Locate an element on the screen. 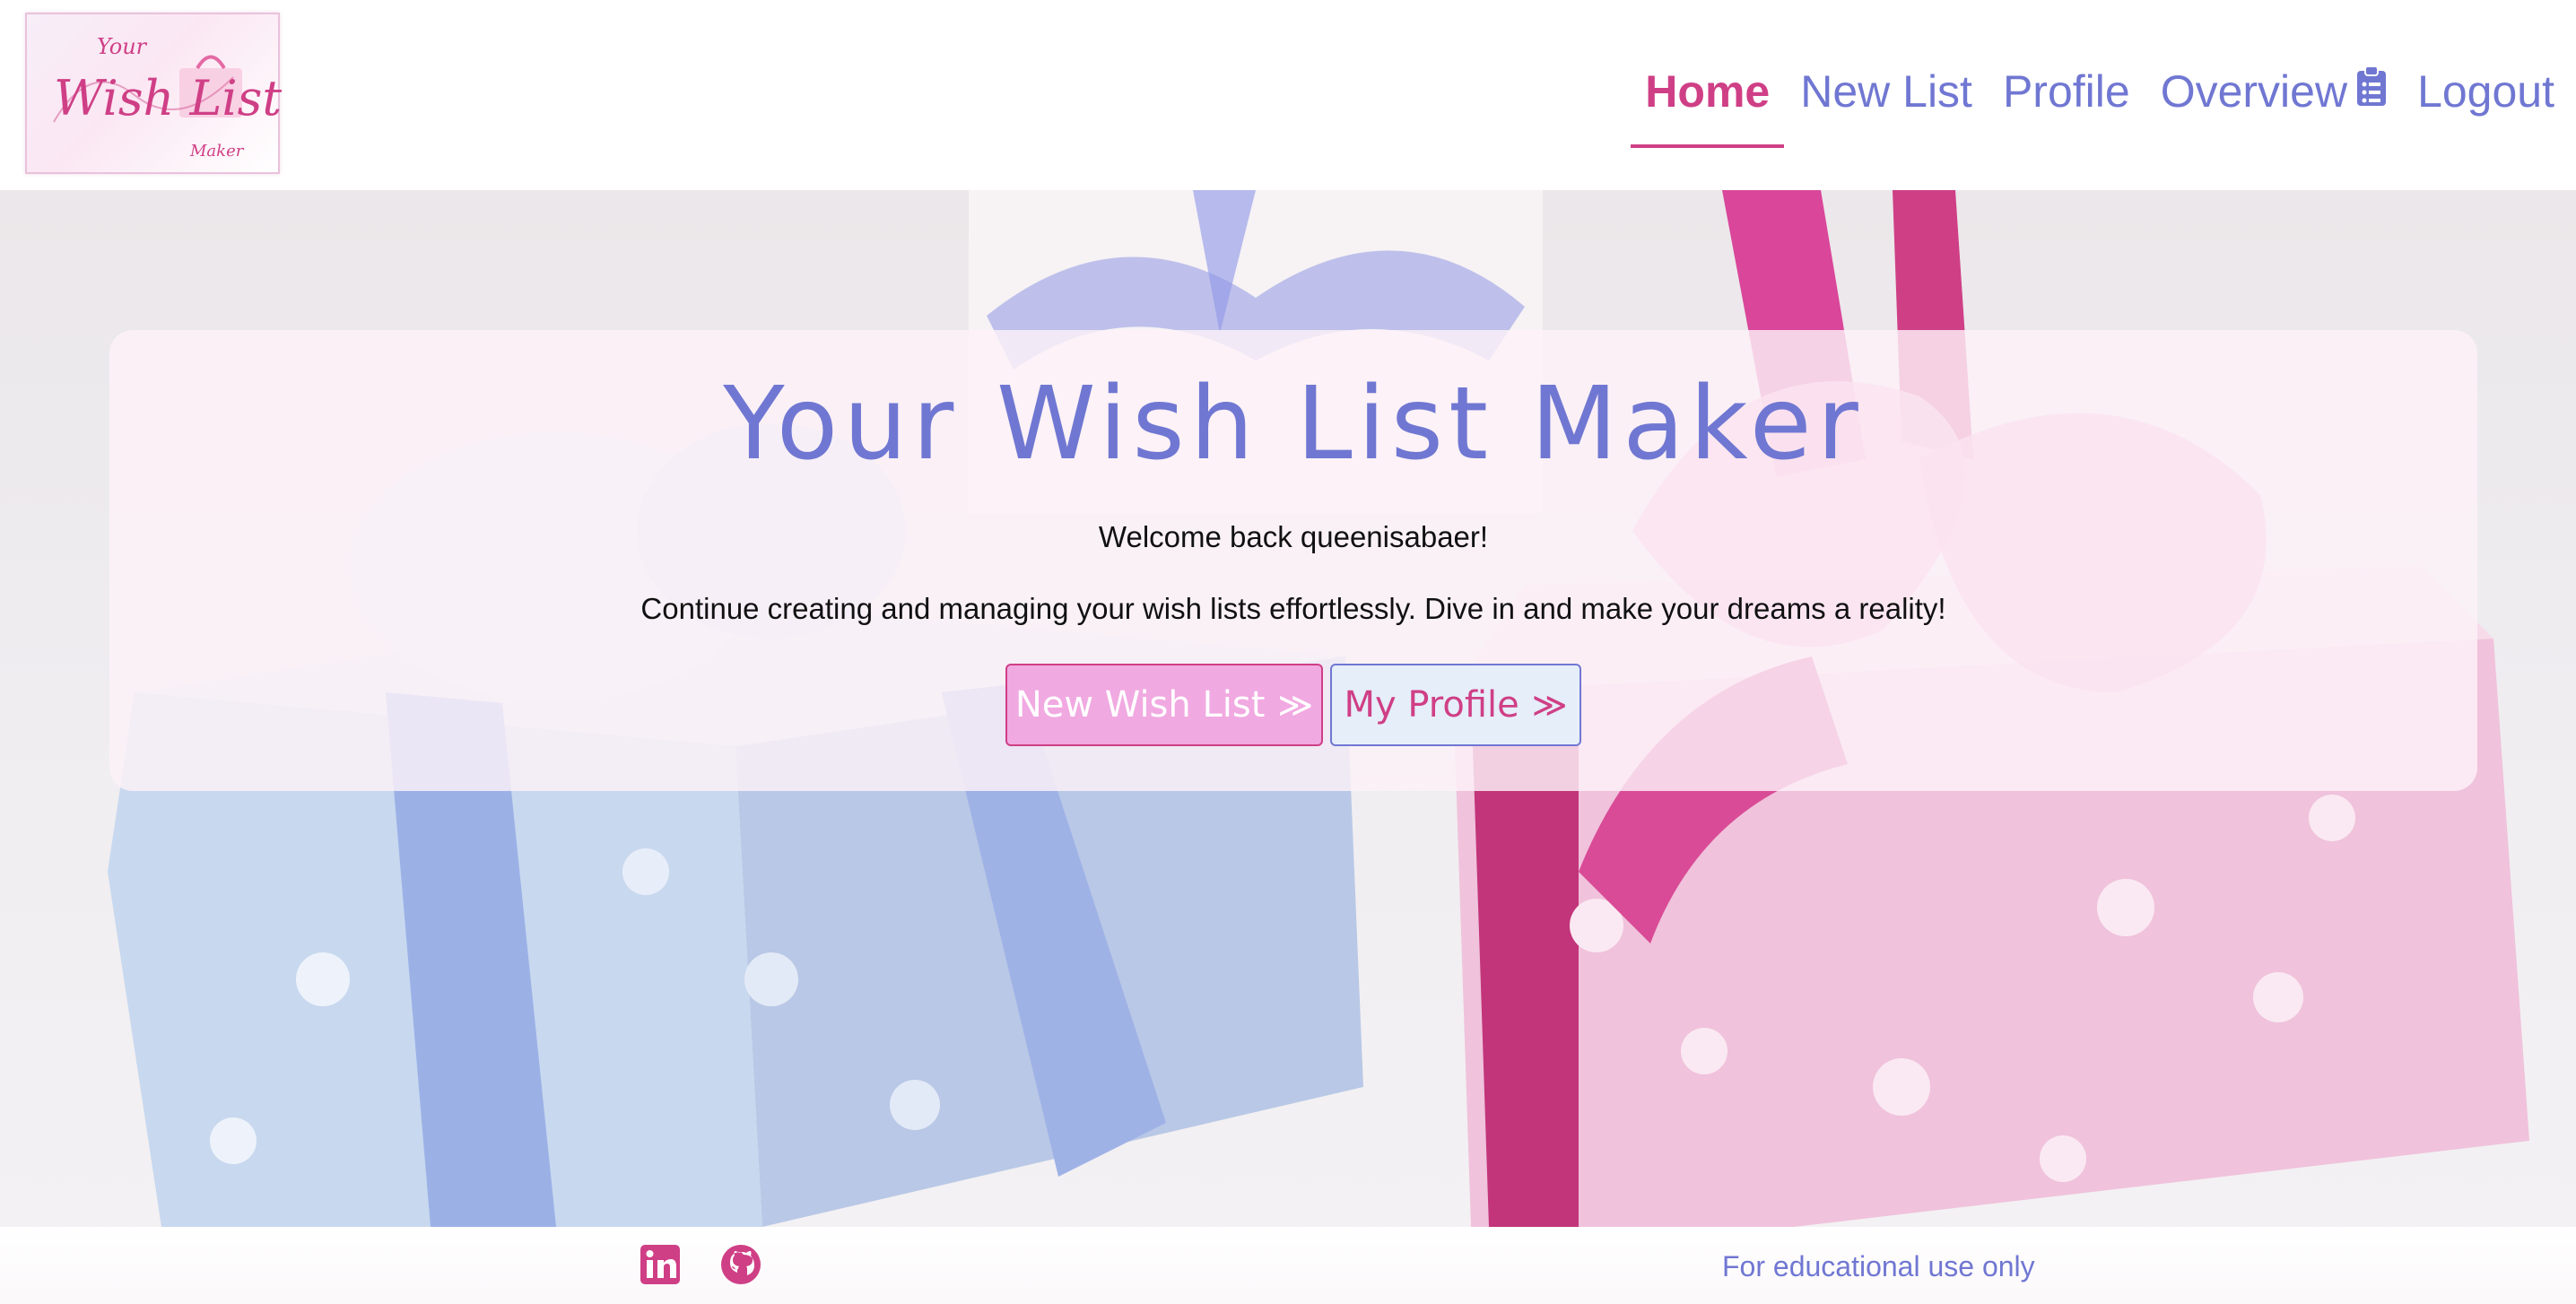  nav-profile: Profile is located at coordinates (2066, 91).